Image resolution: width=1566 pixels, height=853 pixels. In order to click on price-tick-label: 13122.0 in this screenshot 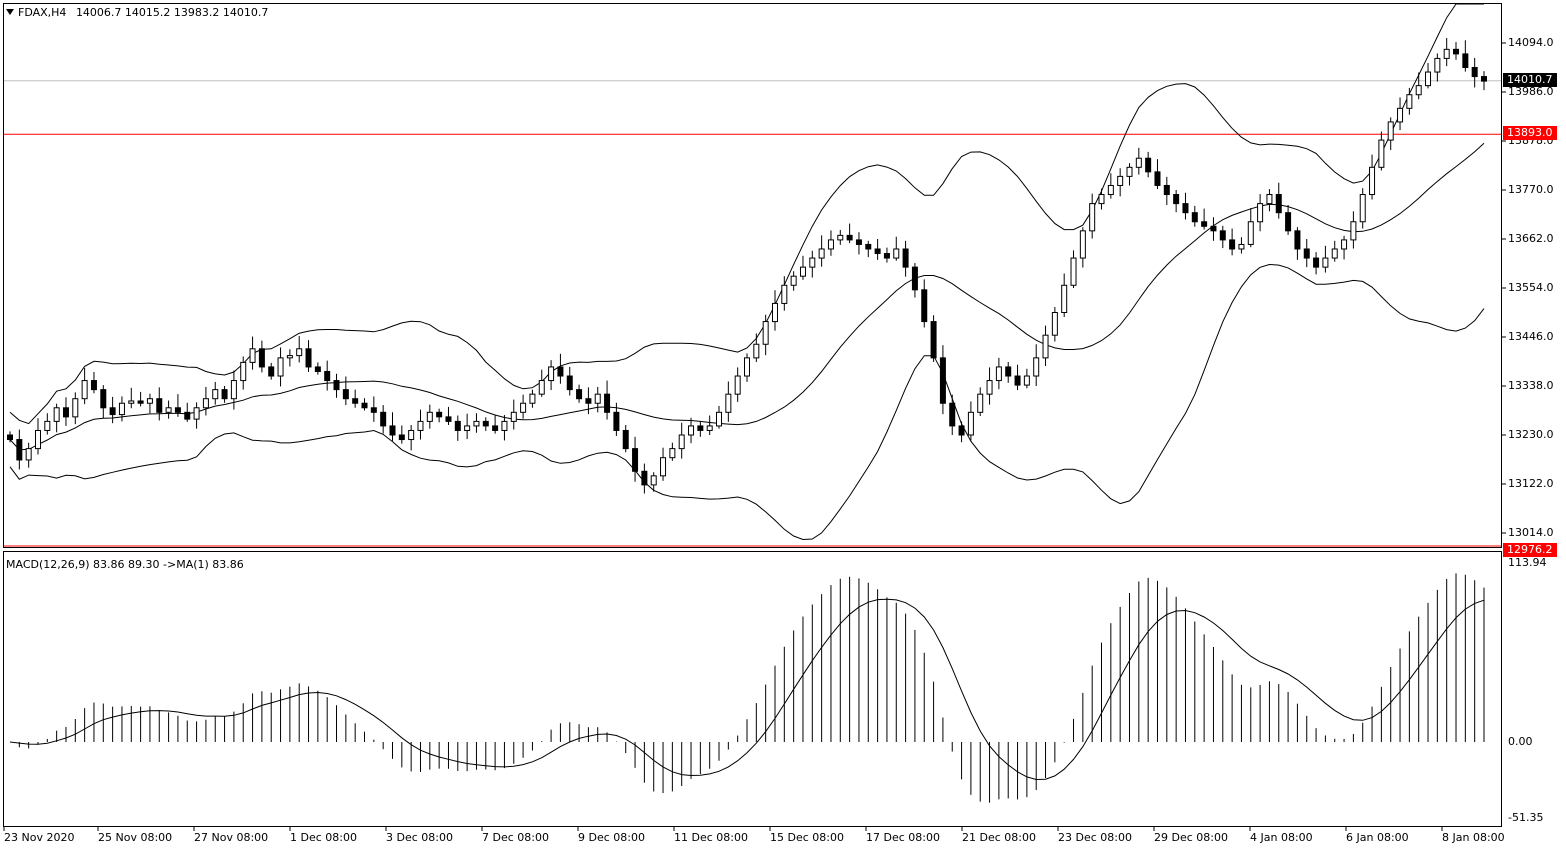, I will do `click(1531, 483)`.